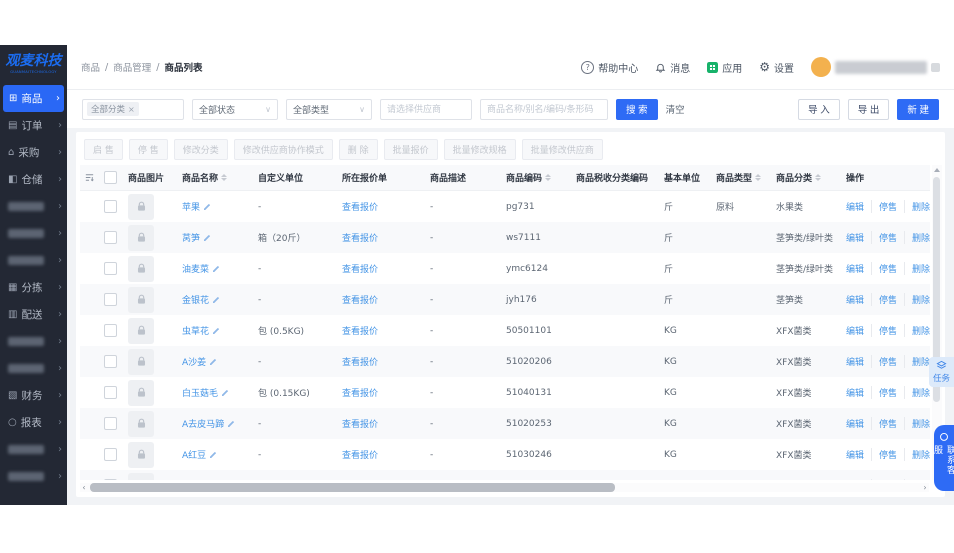 The width and height of the screenshot is (954, 553). Describe the element at coordinates (868, 109) in the screenshot. I see `export-button: 导 出` at that location.